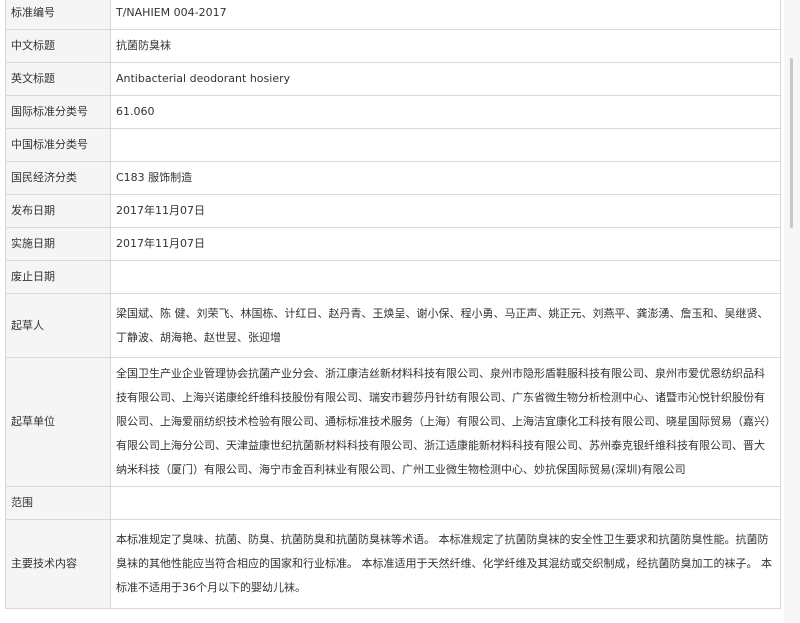  What do you see at coordinates (58, 564) in the screenshot?
I see `row-label: 主要技术内容` at bounding box center [58, 564].